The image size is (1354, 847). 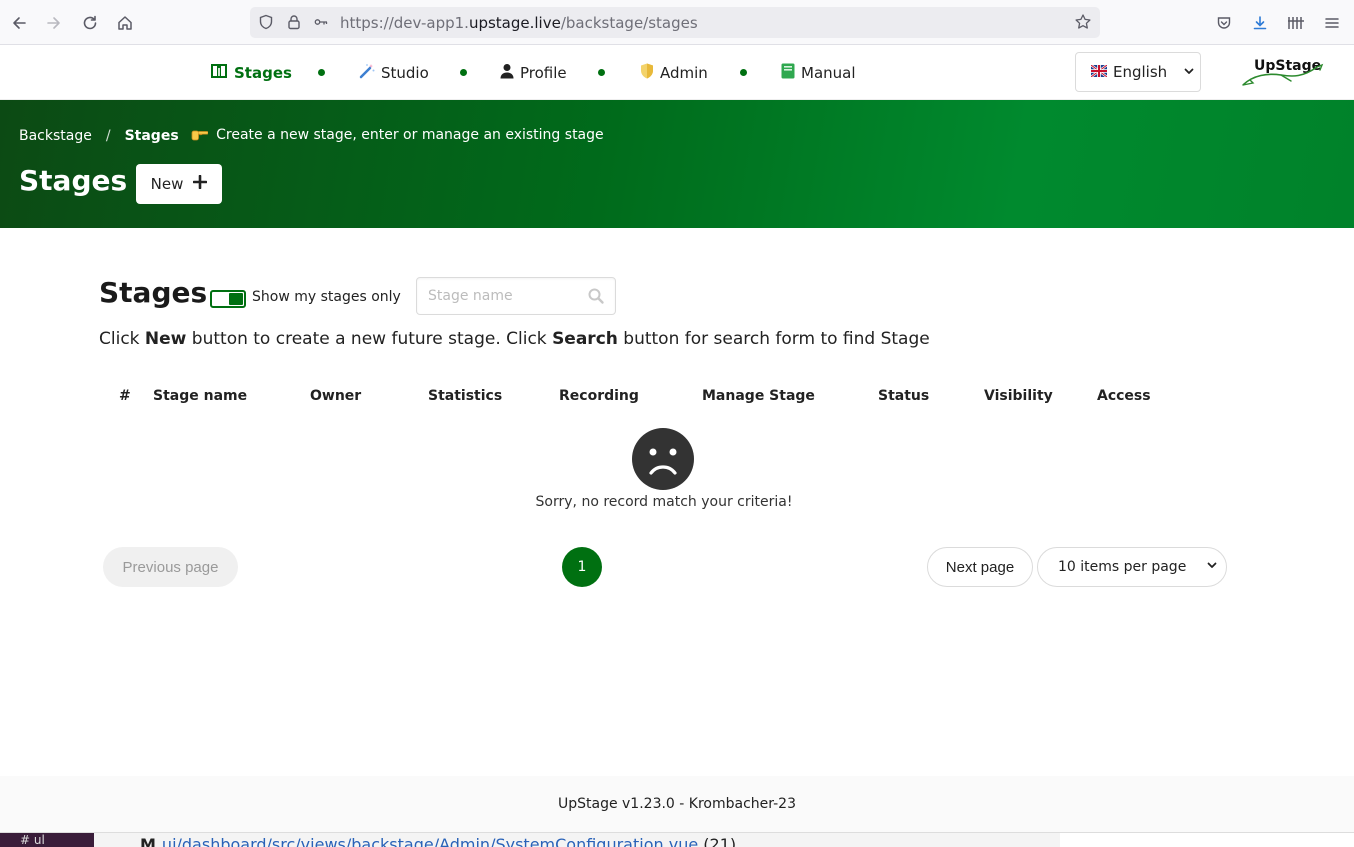 What do you see at coordinates (321, 22) in the screenshot?
I see `permissions-icon` at bounding box center [321, 22].